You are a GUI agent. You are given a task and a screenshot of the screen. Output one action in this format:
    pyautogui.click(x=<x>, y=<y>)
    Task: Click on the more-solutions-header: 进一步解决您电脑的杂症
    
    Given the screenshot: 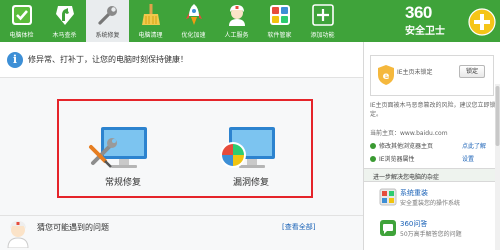 What is the action you would take?
    pyautogui.click(x=432, y=175)
    